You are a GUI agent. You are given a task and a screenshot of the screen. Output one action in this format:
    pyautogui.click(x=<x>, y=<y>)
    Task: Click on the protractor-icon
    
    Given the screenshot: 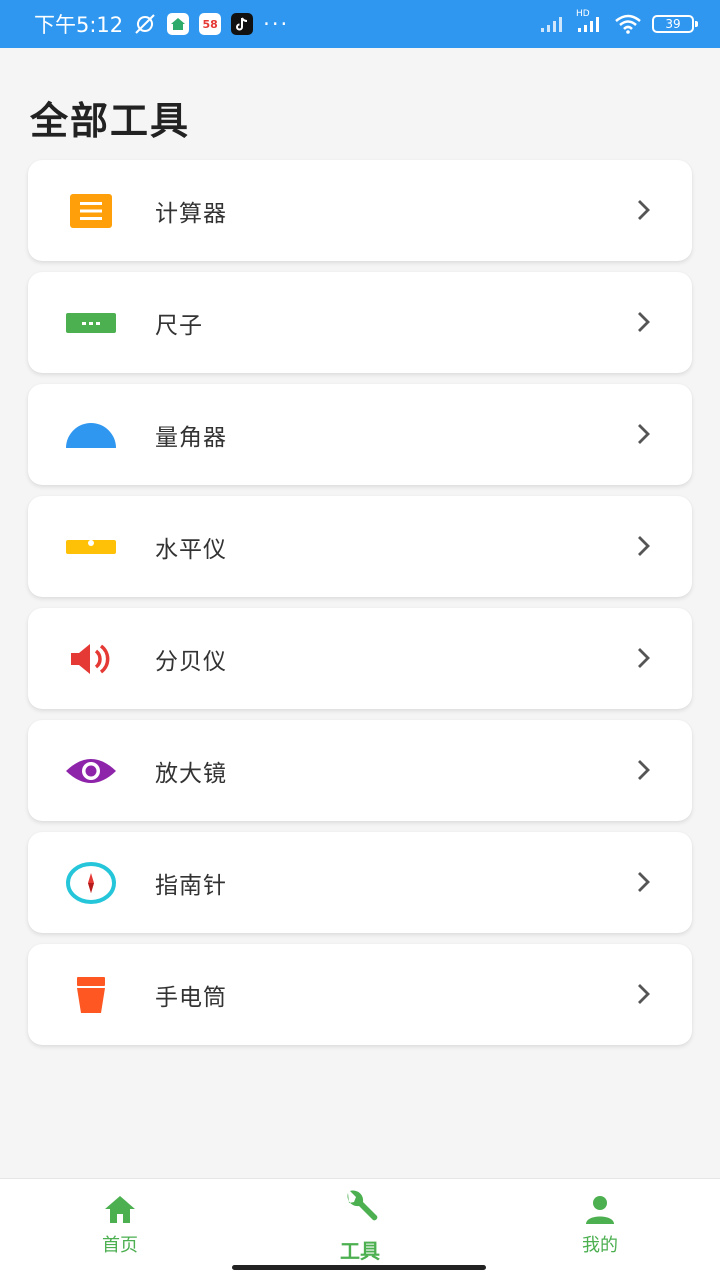 What is the action you would take?
    pyautogui.click(x=91, y=435)
    